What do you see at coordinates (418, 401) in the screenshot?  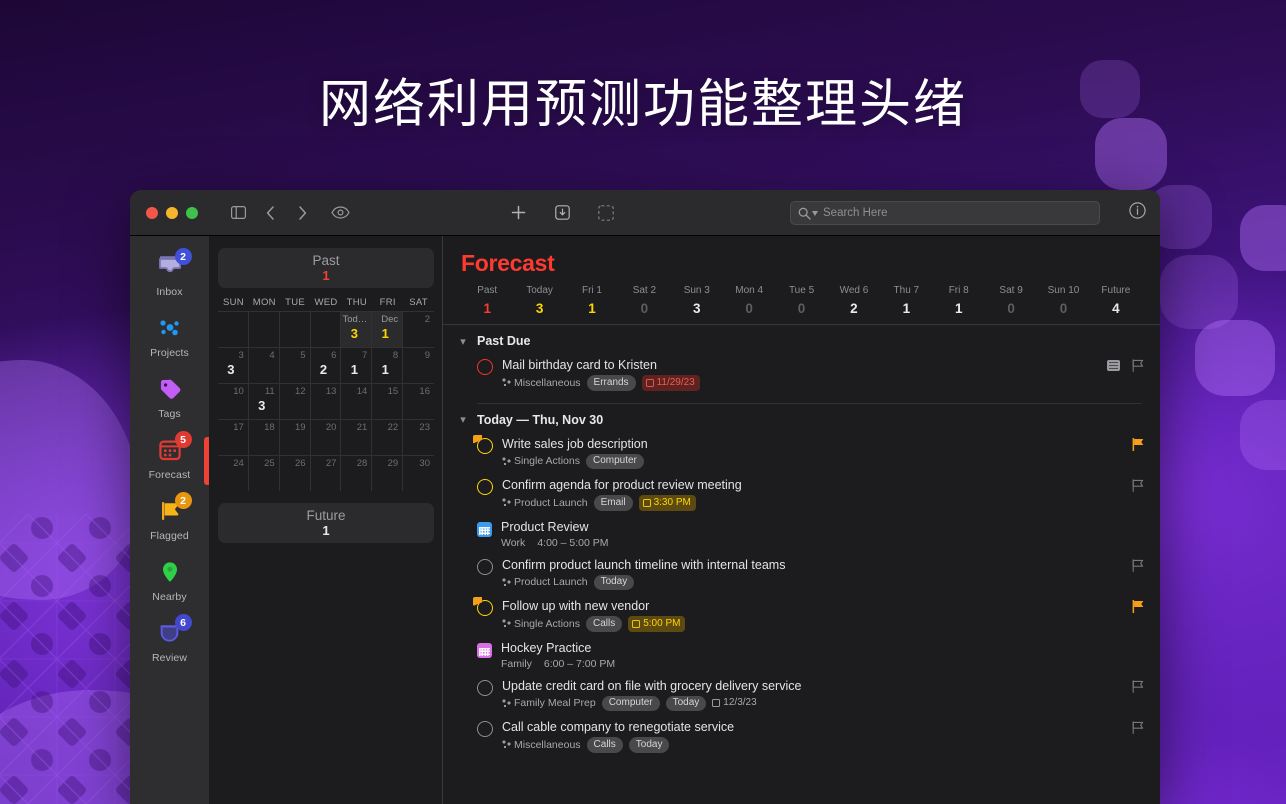 I see `calendar-day-cell: 16` at bounding box center [418, 401].